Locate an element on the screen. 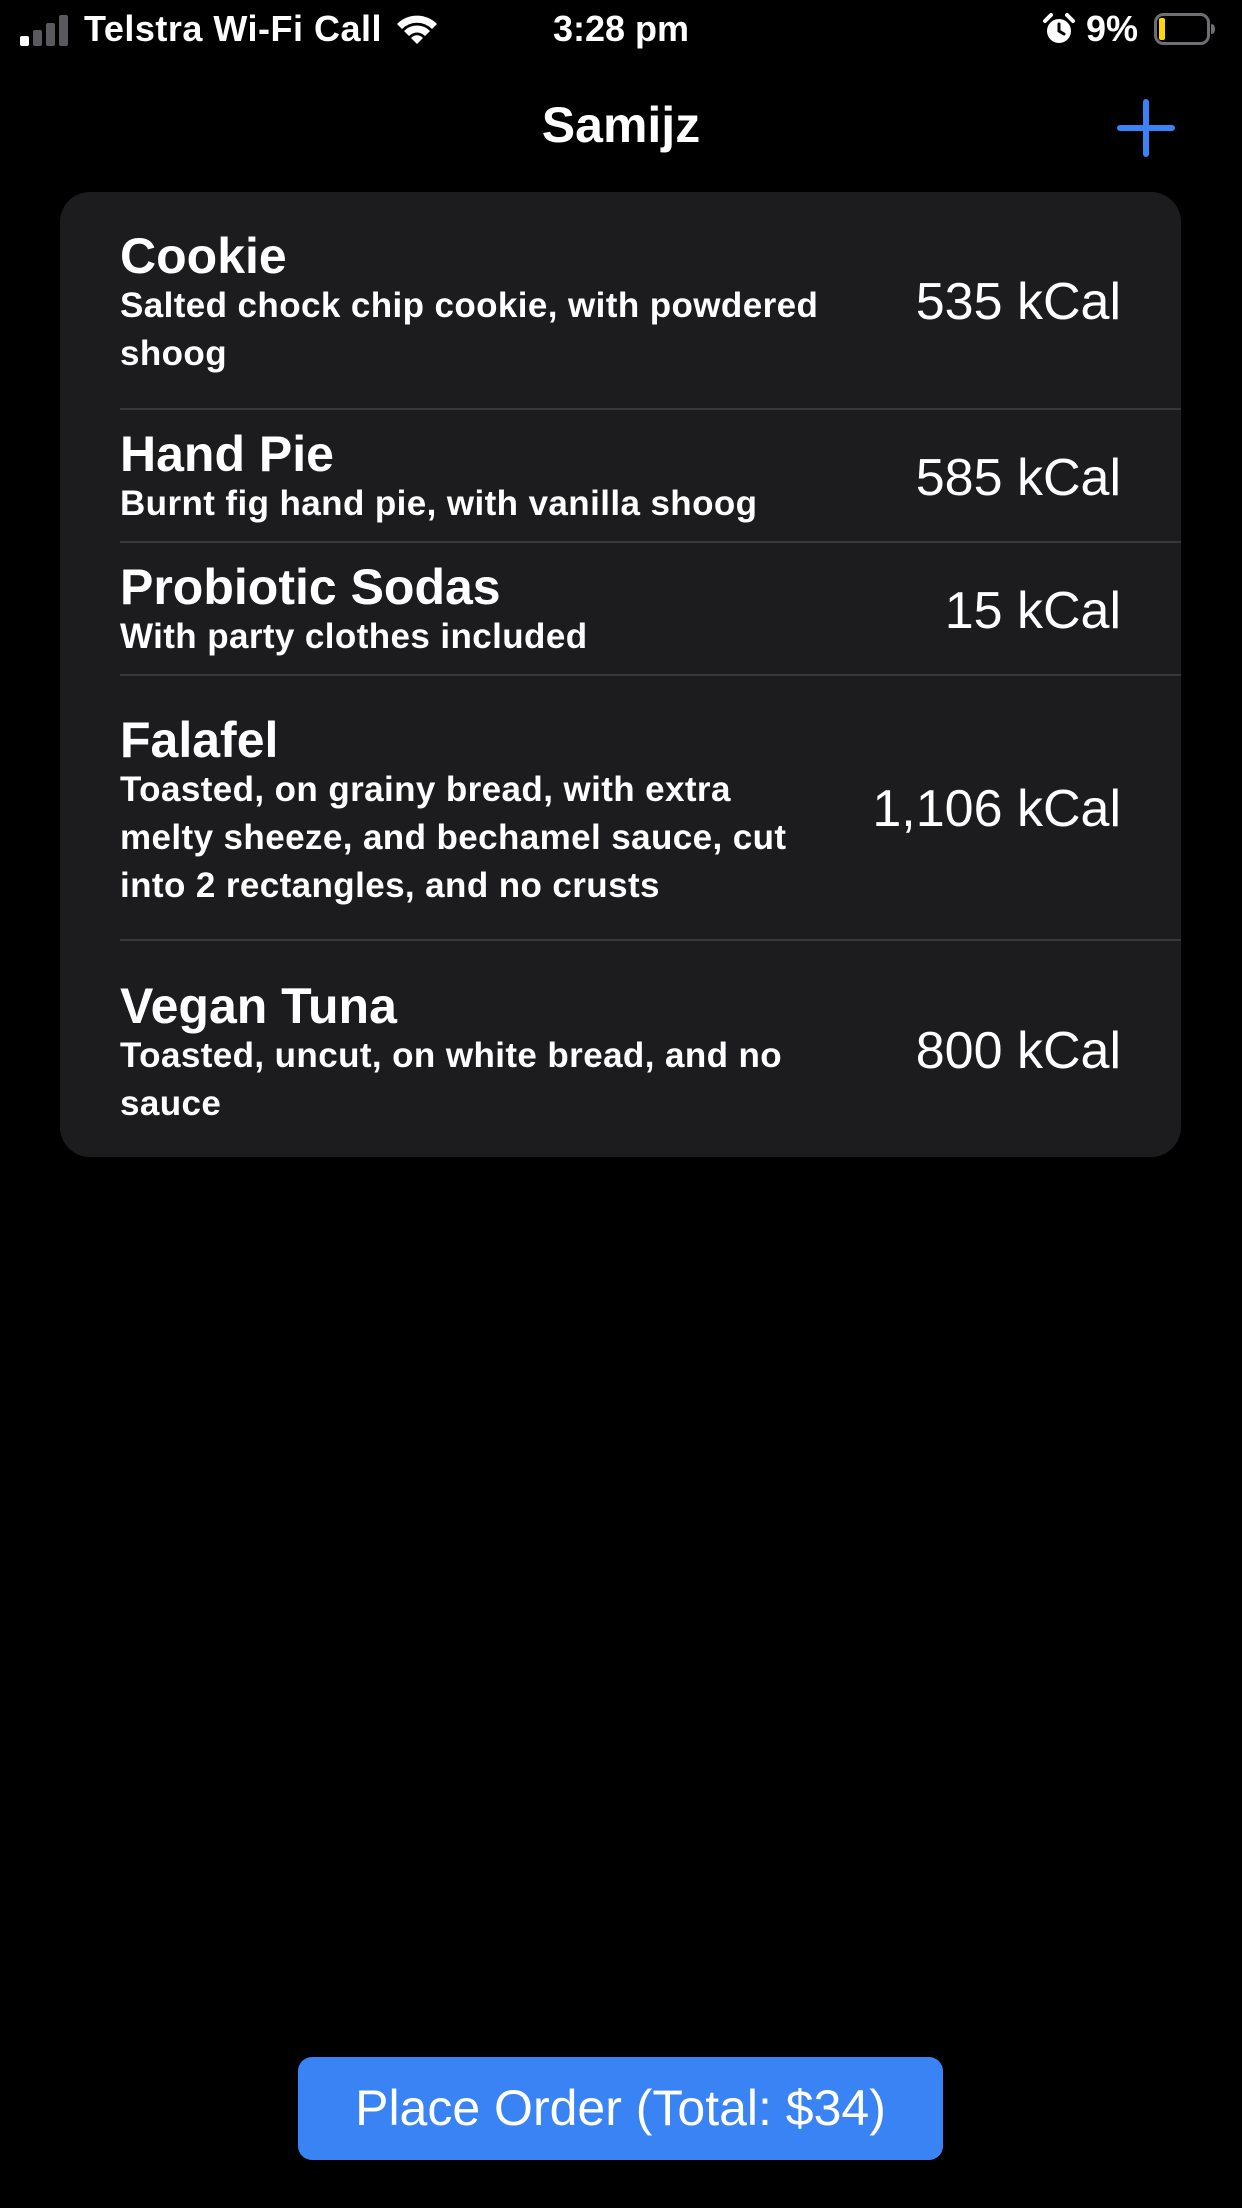 The height and width of the screenshot is (2208, 1242). page-title: Samijz is located at coordinates (621, 125).